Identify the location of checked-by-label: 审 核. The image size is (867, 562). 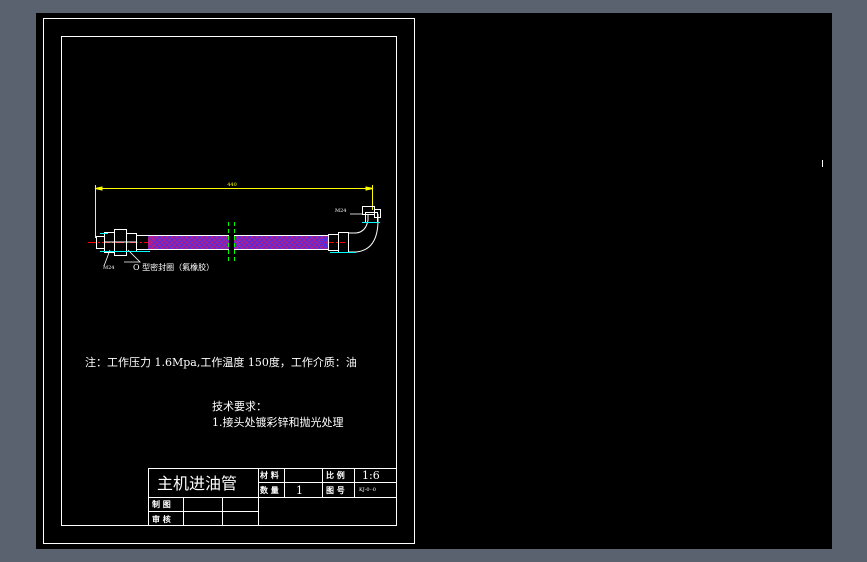
(161, 519).